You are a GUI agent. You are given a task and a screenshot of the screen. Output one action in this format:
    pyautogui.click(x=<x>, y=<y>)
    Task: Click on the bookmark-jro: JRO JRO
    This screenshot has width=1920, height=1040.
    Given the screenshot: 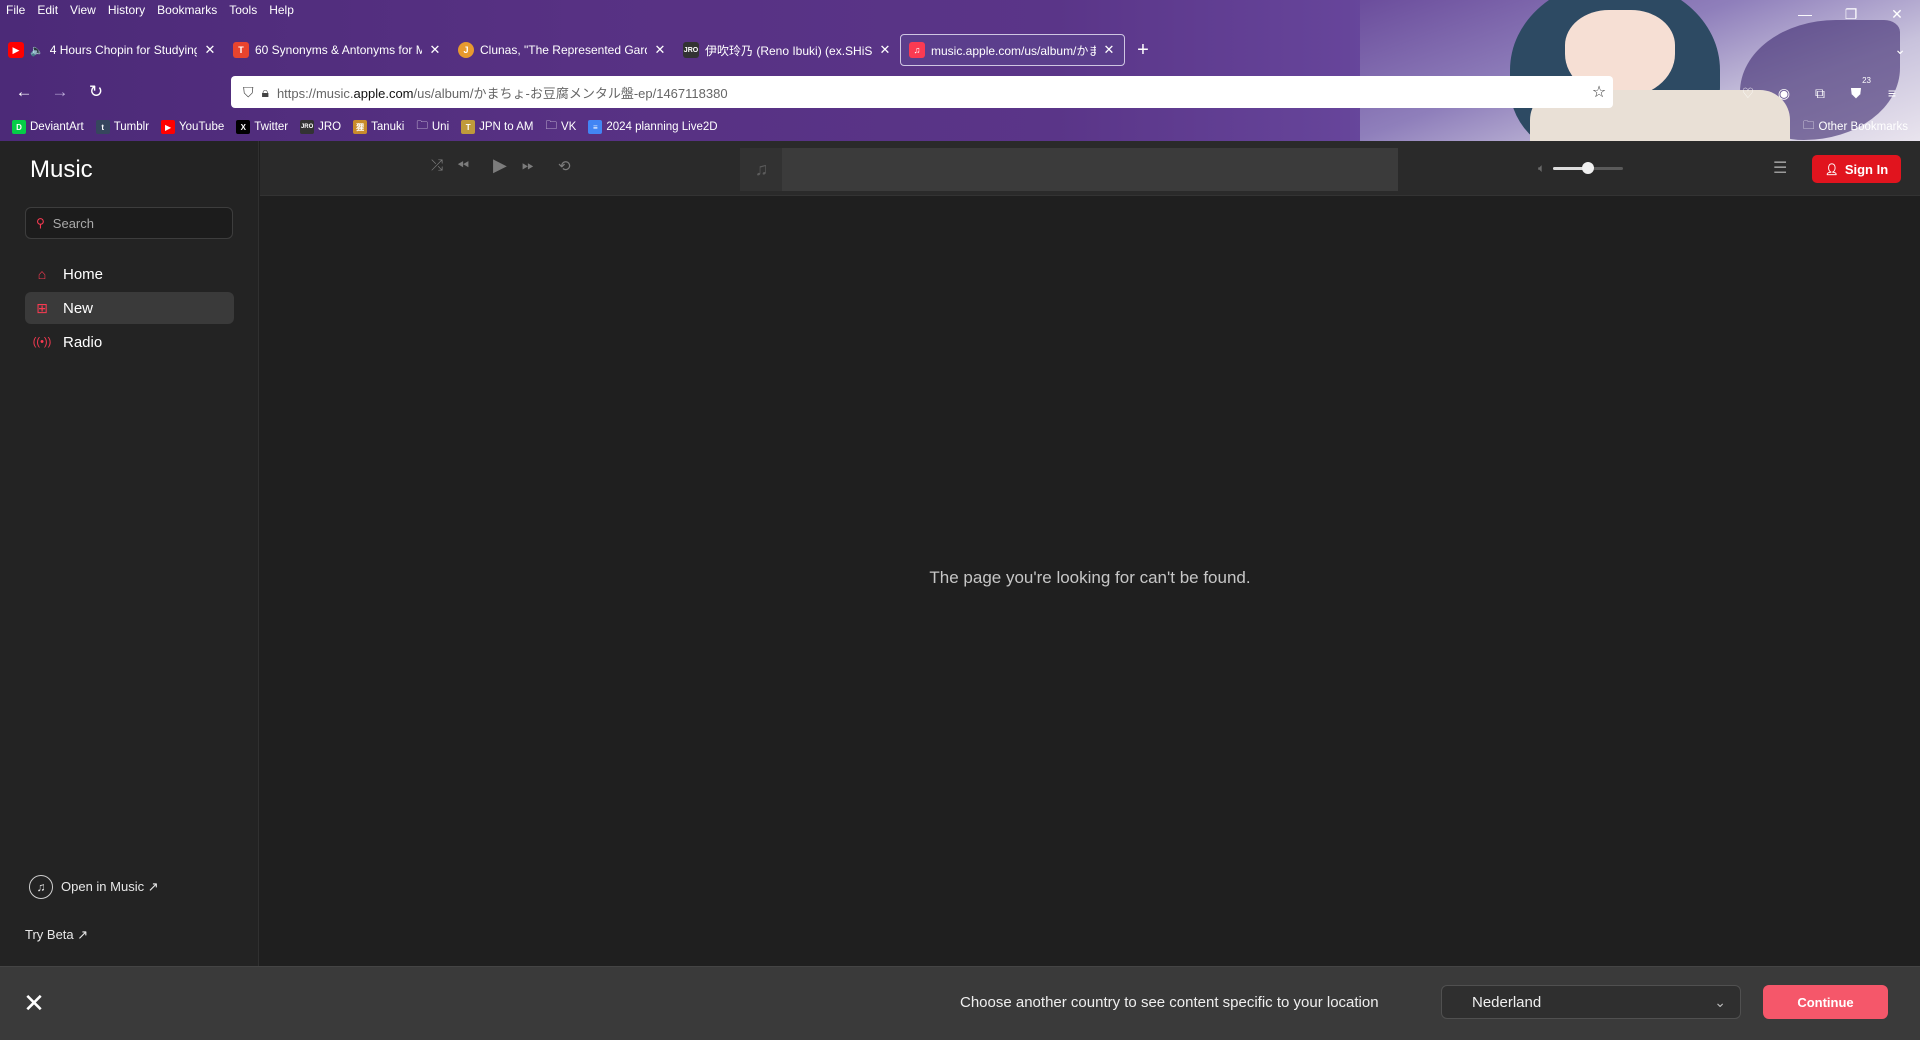 What is the action you would take?
    pyautogui.click(x=320, y=127)
    